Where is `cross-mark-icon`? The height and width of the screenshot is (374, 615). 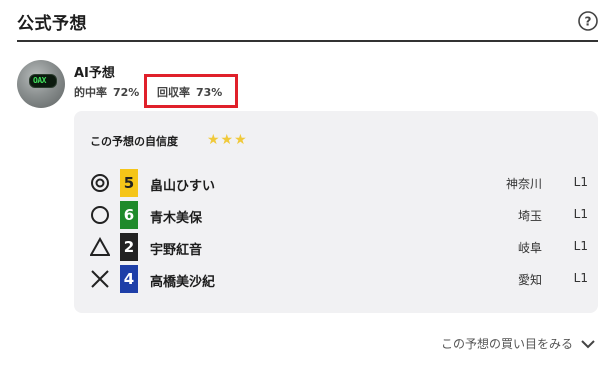
cross-mark-icon is located at coordinates (100, 279).